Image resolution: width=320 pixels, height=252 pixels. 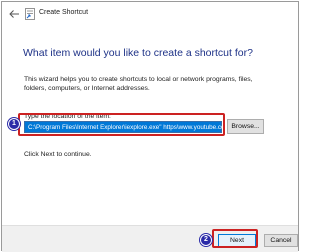 I want to click on step-badge-2: 2, so click(x=206, y=240).